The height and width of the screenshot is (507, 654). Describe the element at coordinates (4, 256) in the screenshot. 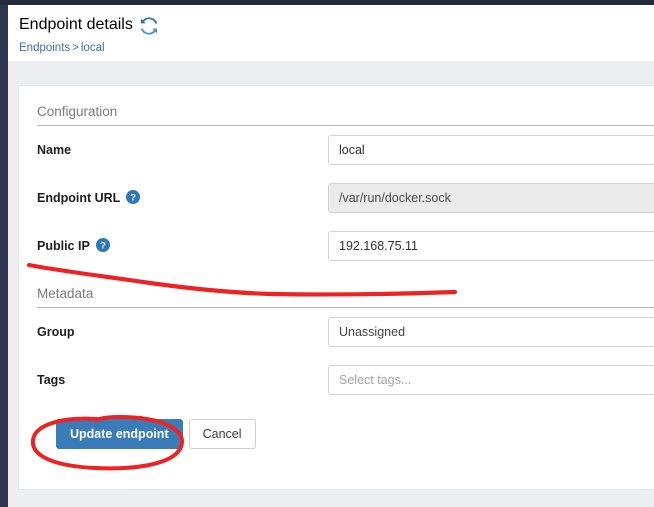

I see `sidebar-rail` at that location.